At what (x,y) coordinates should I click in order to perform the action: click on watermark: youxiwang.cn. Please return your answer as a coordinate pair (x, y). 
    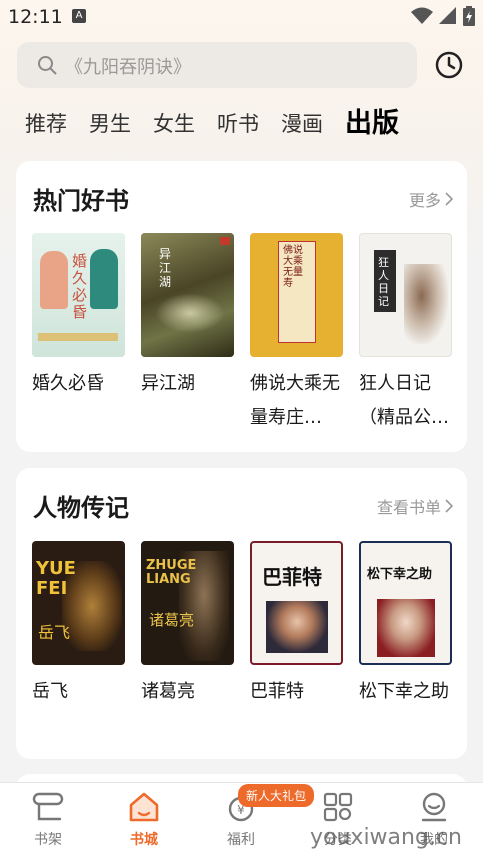
    Looking at the image, I should click on (386, 837).